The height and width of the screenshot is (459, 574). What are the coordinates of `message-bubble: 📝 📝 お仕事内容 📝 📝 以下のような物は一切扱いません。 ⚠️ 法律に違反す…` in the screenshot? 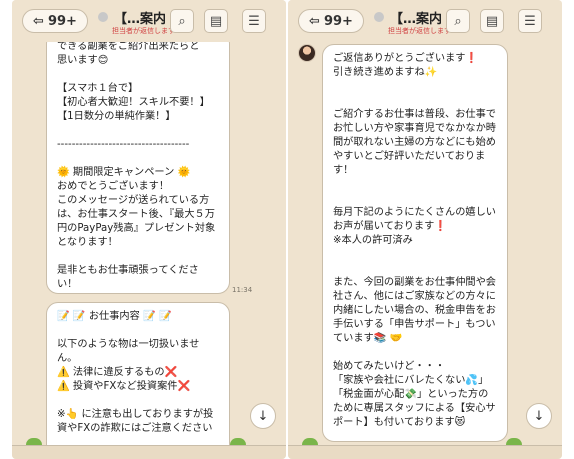 It's located at (138, 373).